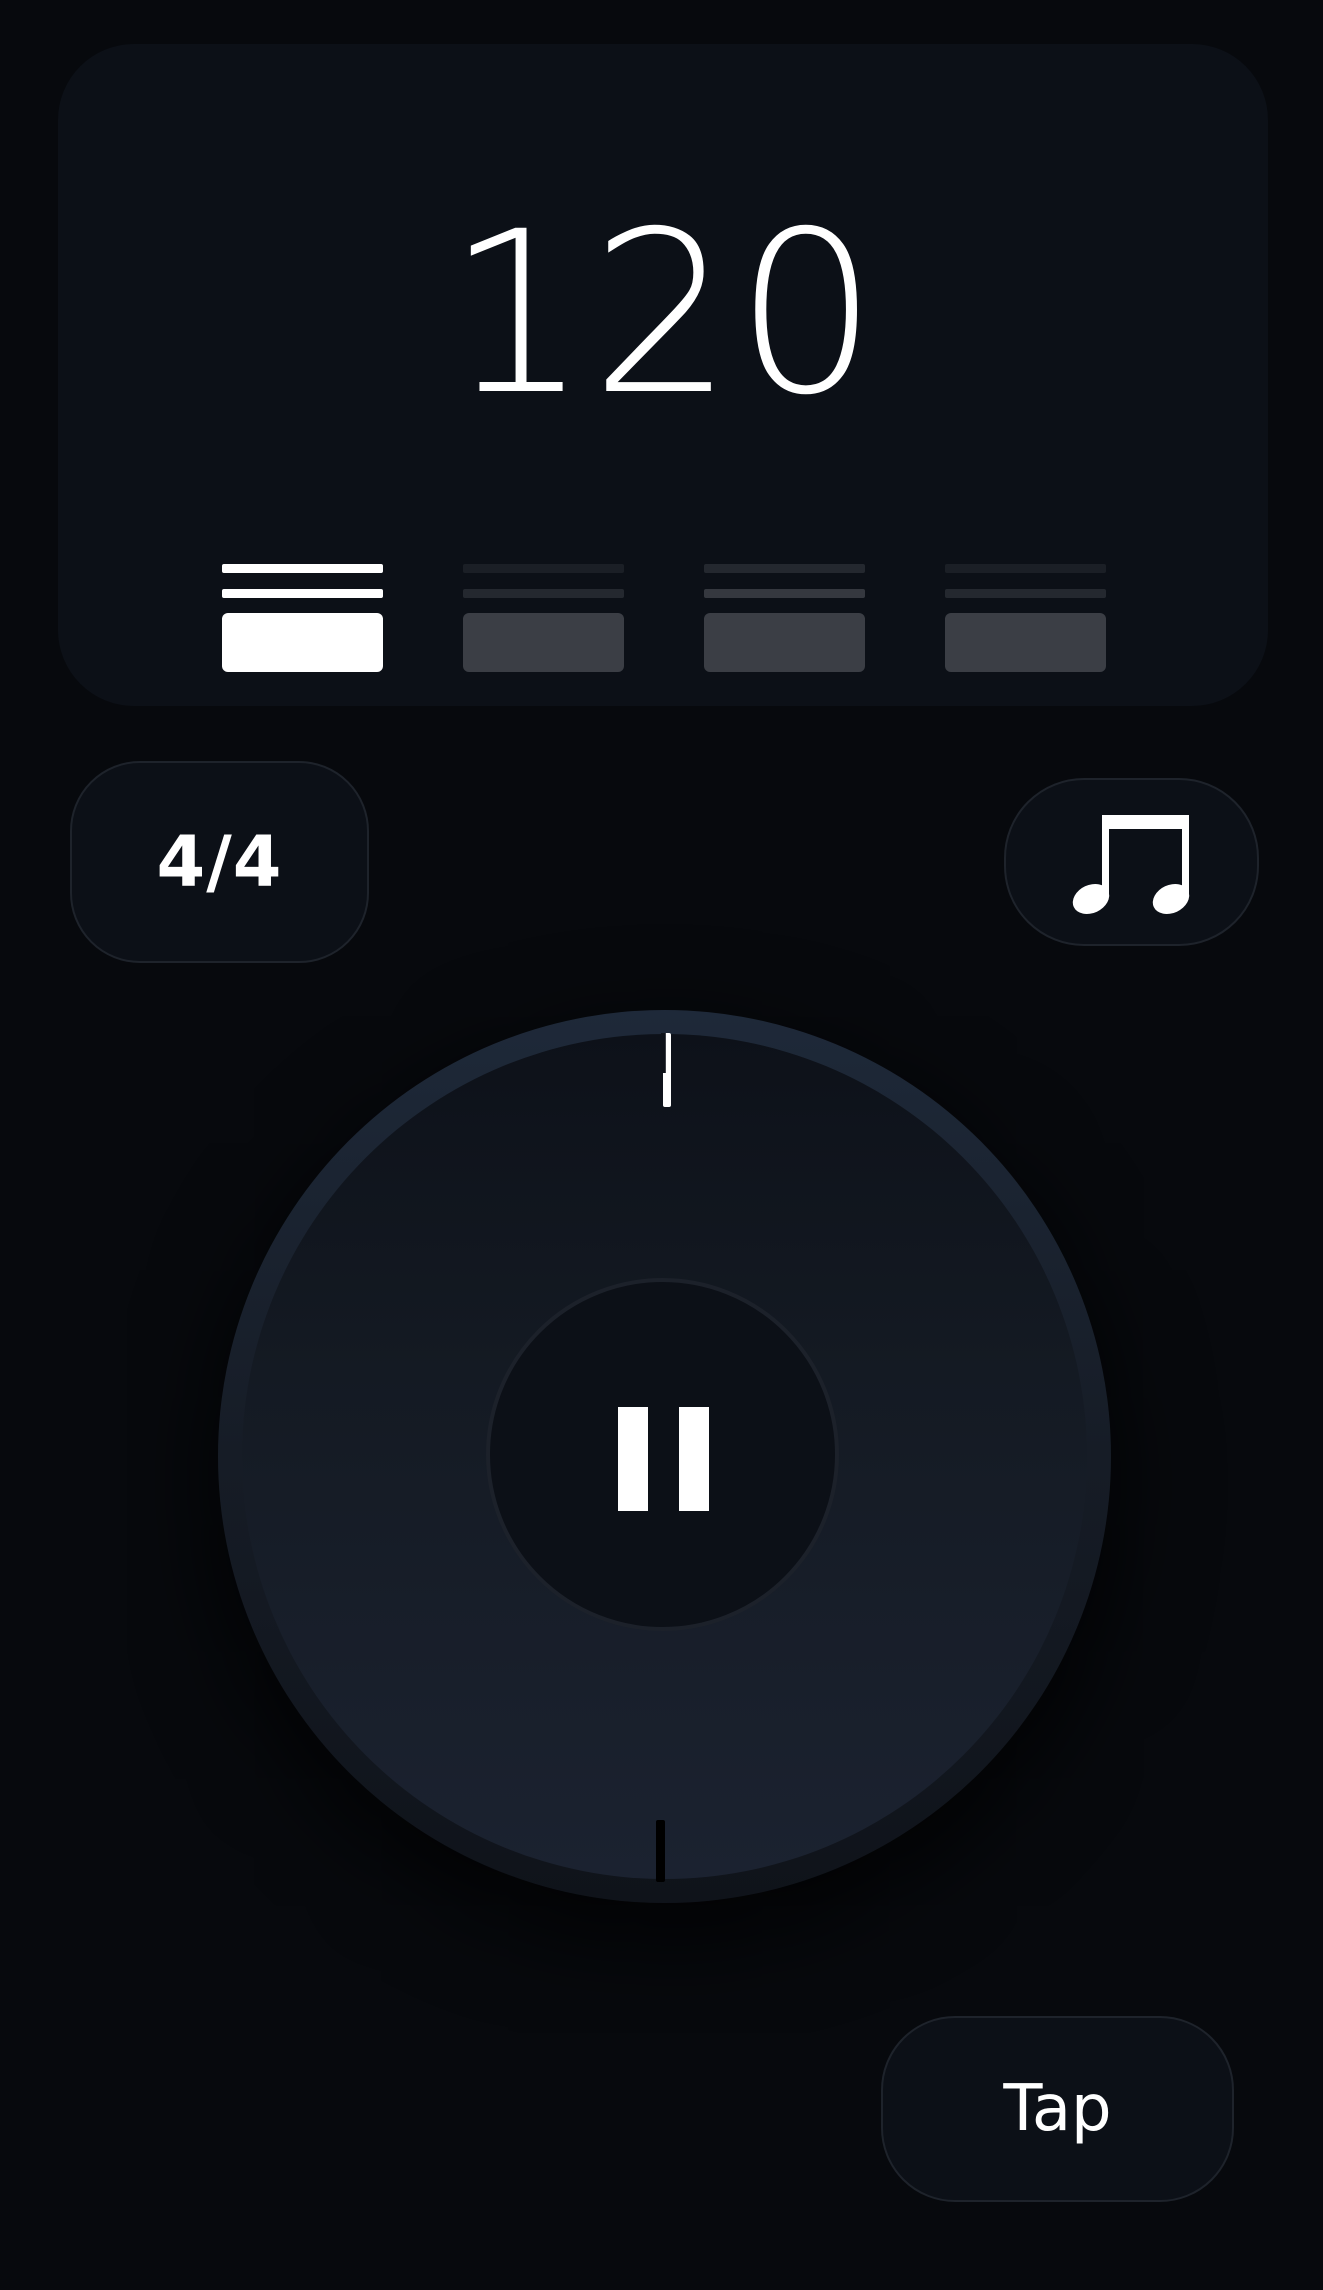 The height and width of the screenshot is (2290, 1323). Describe the element at coordinates (664, 596) in the screenshot. I see `beat-indicators` at that location.